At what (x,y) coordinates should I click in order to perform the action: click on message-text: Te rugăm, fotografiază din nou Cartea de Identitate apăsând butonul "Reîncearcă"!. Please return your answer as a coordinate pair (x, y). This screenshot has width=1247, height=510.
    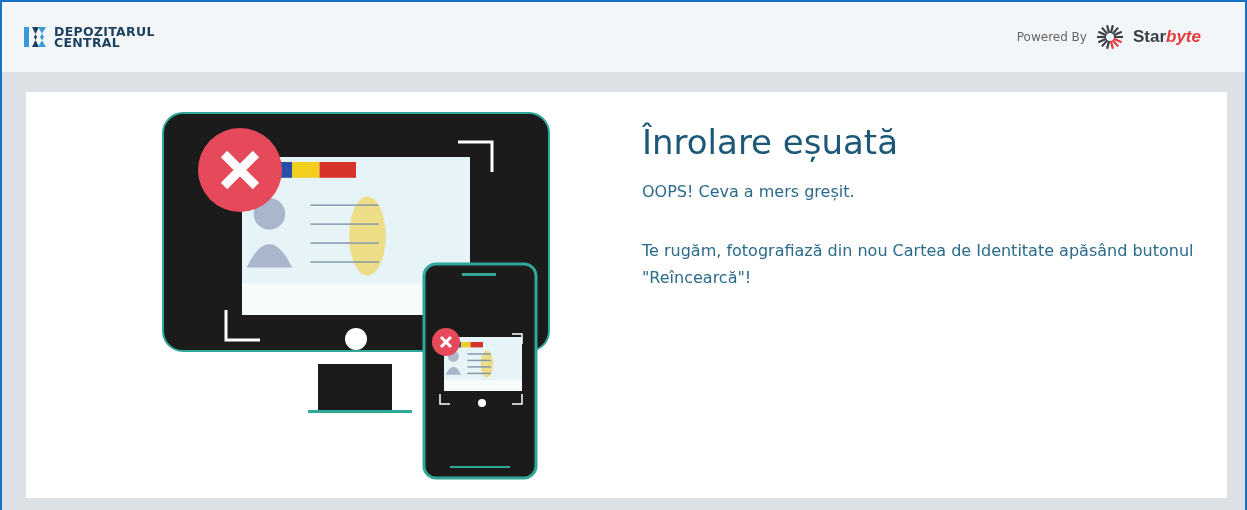
    Looking at the image, I should click on (918, 264).